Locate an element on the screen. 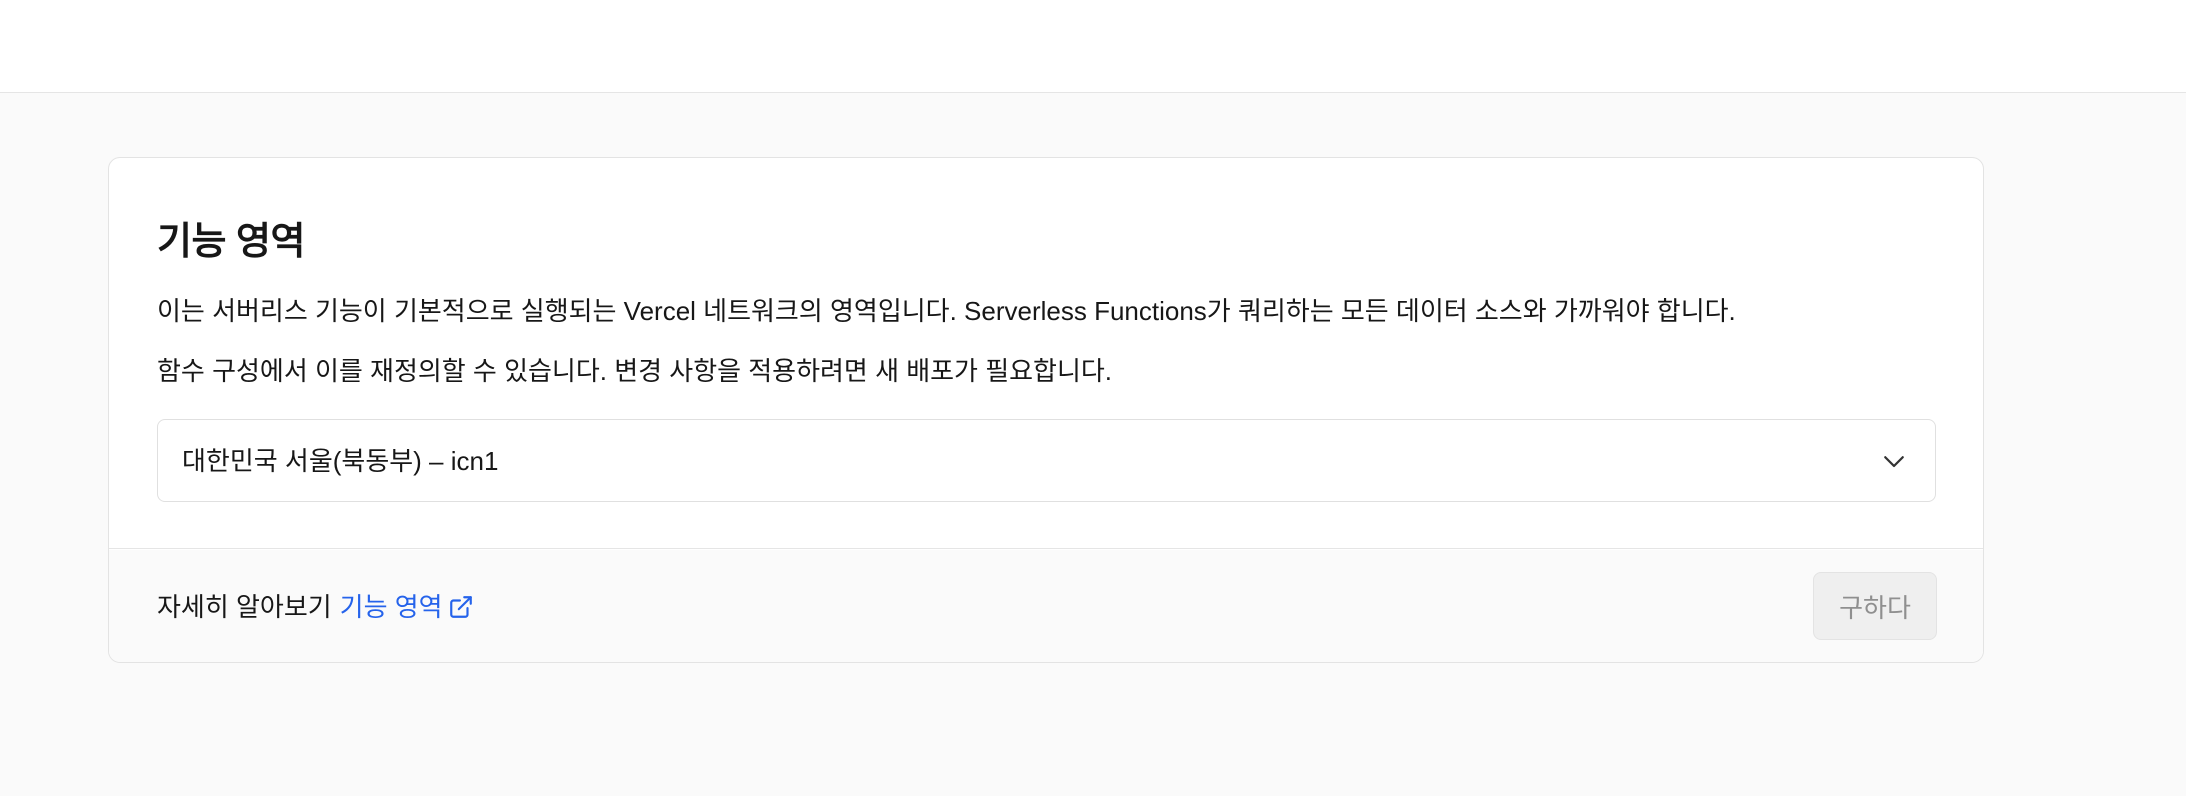  learn-more: 자세히 알아보기 기능 영역 is located at coordinates (315, 607).